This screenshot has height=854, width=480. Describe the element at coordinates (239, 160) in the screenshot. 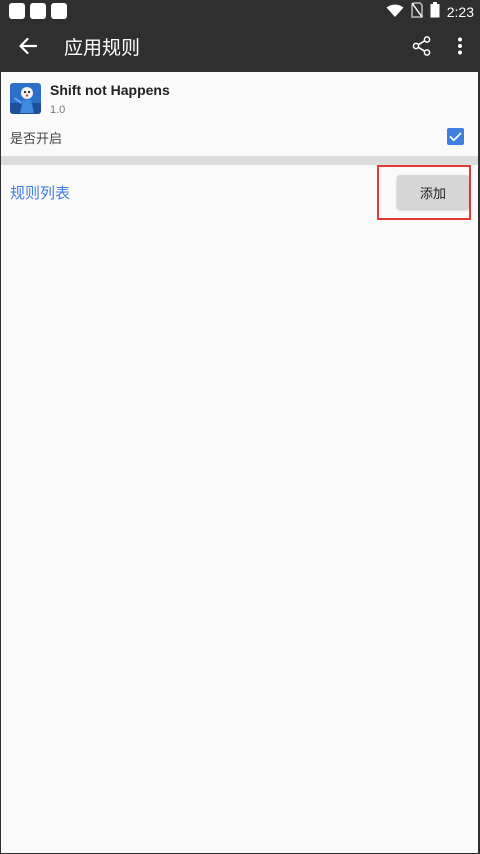

I see `section-divider` at that location.